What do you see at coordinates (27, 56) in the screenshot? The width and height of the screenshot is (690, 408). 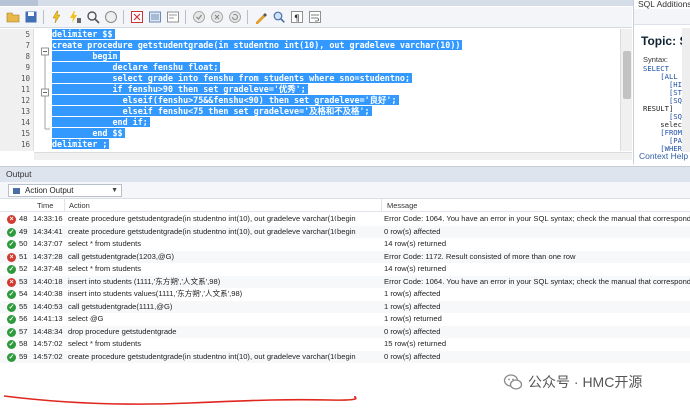 I see `line-number: 8` at bounding box center [27, 56].